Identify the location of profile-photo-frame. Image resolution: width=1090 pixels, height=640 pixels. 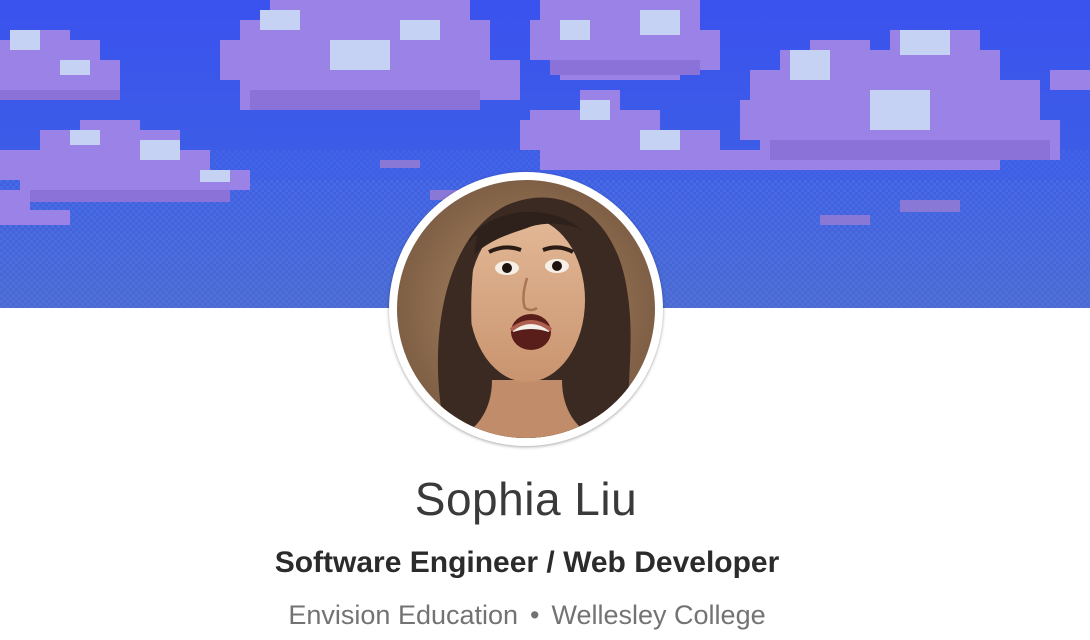
(526, 309).